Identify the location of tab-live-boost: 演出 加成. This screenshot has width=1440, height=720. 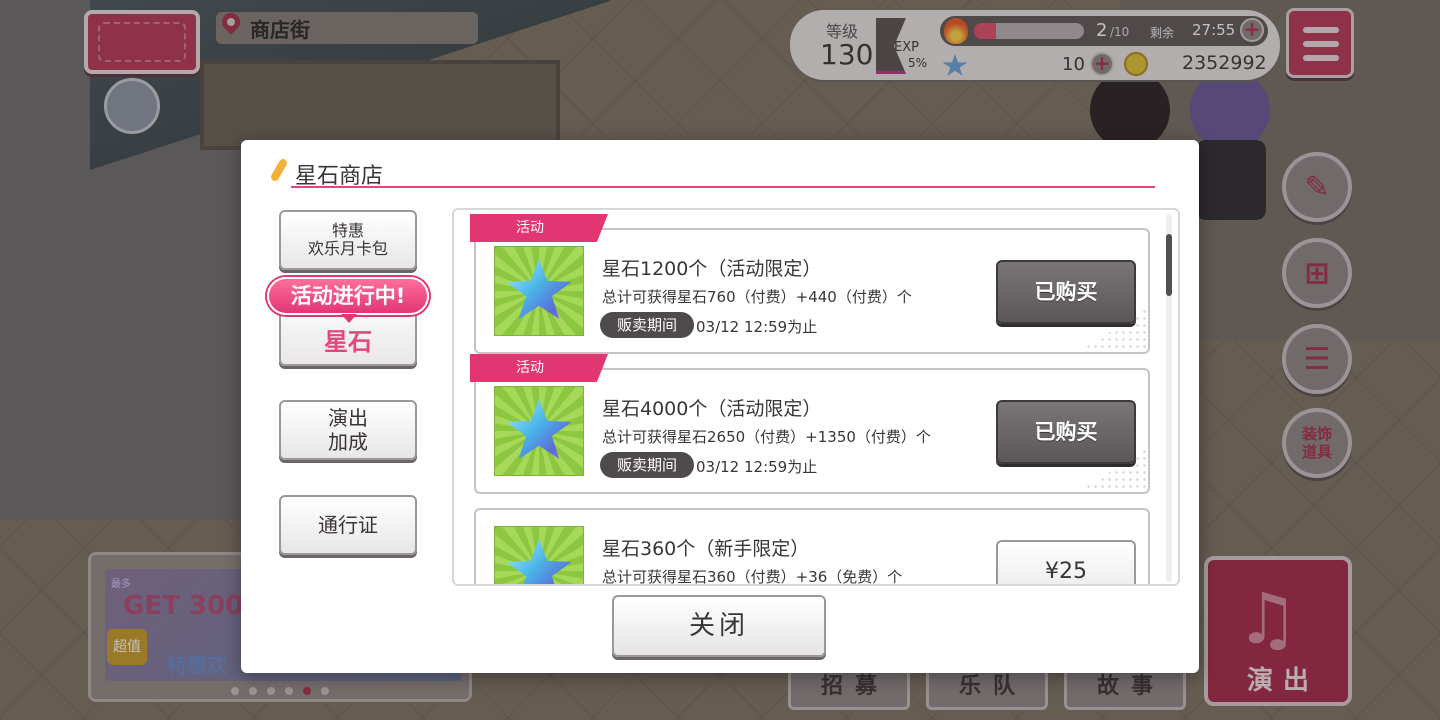
(348, 430).